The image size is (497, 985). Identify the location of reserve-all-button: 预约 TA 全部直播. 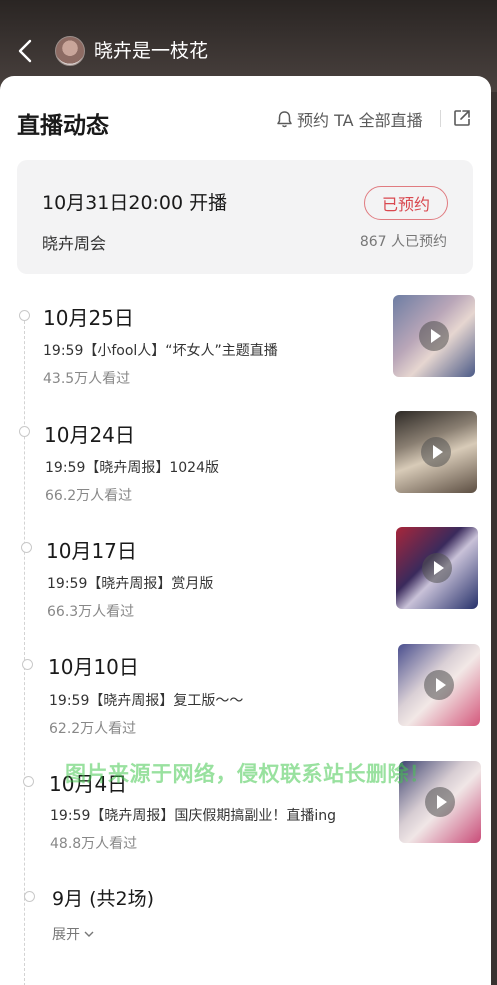
(349, 119).